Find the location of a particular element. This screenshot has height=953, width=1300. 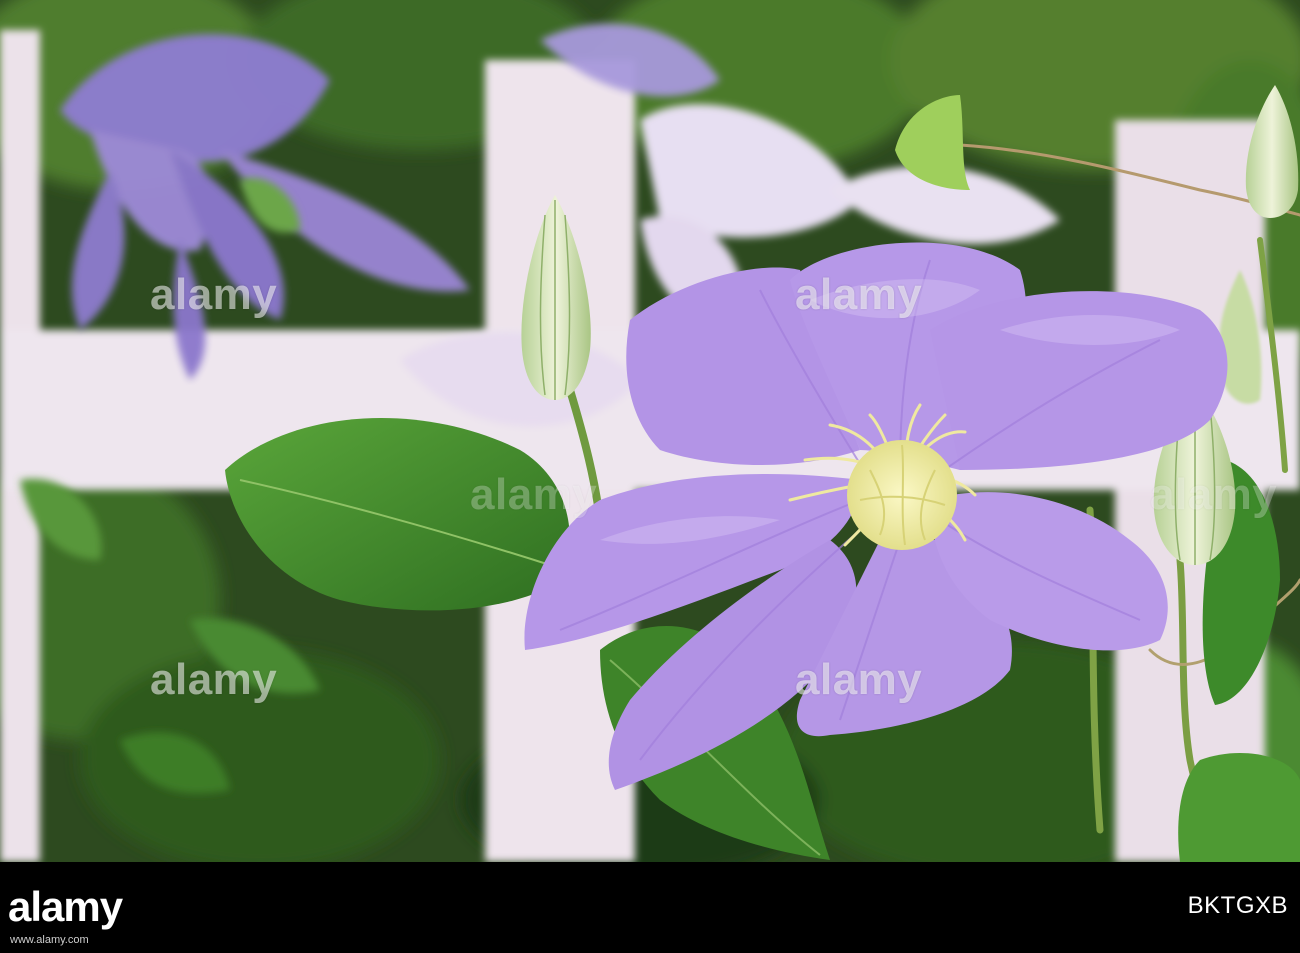

logo-text: alamy is located at coordinates (65, 906).